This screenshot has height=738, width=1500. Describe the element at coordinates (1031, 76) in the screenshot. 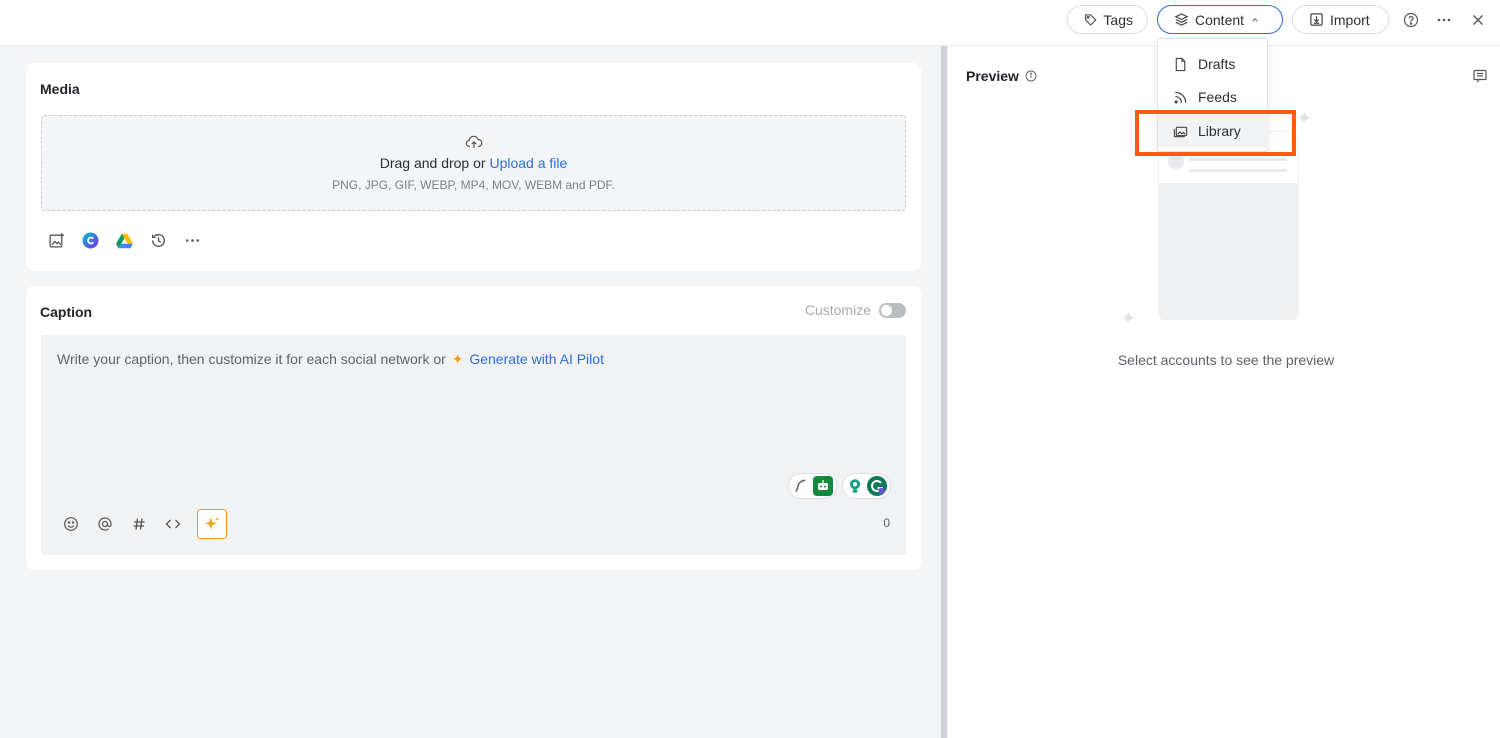

I see `info-icon` at that location.